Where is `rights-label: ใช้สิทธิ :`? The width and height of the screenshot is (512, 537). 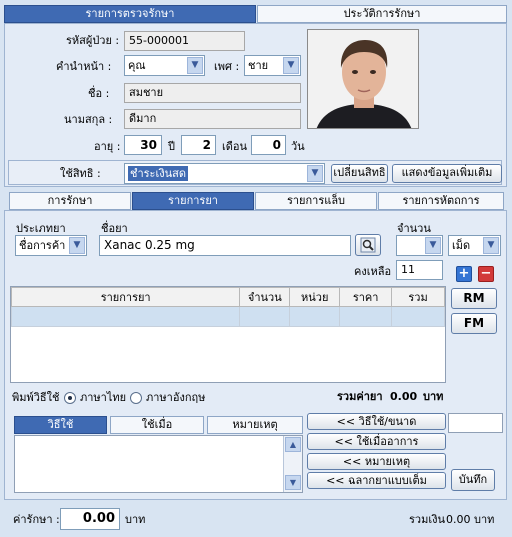 rights-label: ใช้สิทธิ : is located at coordinates (80, 173).